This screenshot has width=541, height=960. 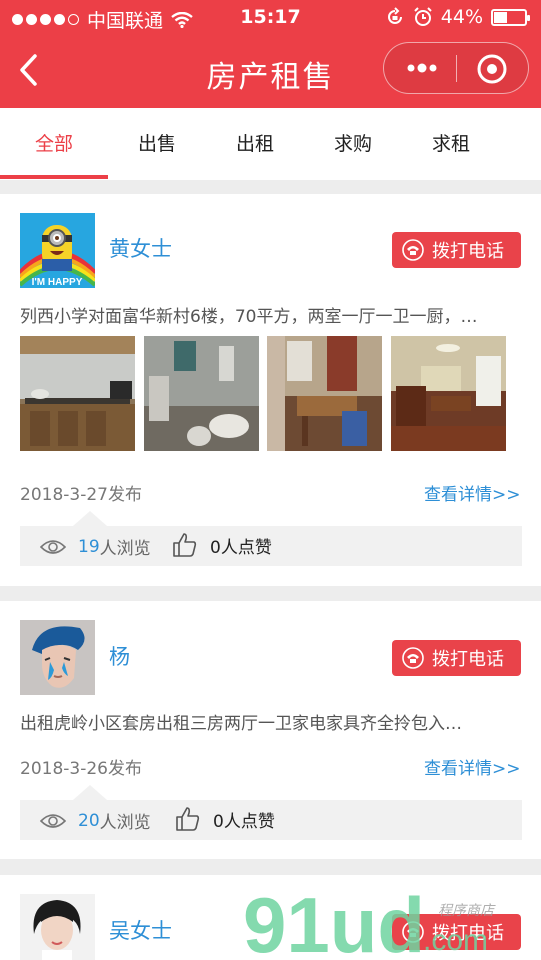 I want to click on category-tabs: 全部 出售 出租 求购 求租, so click(x=270, y=144).